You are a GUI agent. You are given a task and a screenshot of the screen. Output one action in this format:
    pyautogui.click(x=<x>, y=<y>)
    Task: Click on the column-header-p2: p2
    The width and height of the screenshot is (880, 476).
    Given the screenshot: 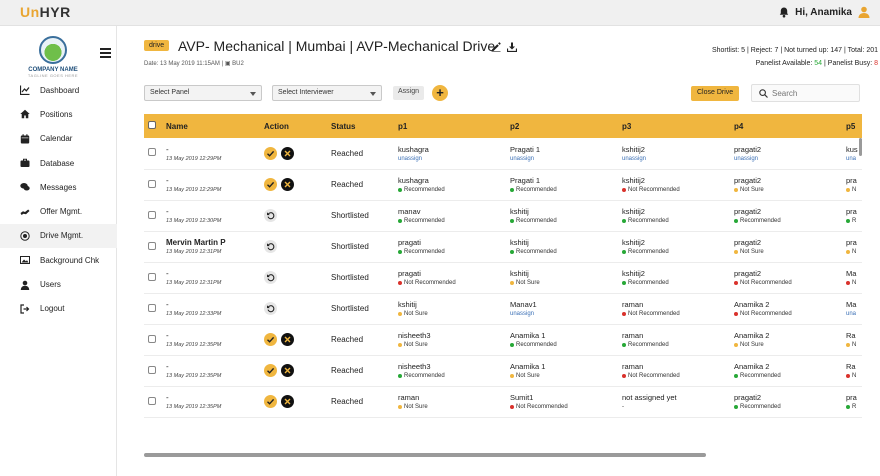 What is the action you would take?
    pyautogui.click(x=515, y=126)
    